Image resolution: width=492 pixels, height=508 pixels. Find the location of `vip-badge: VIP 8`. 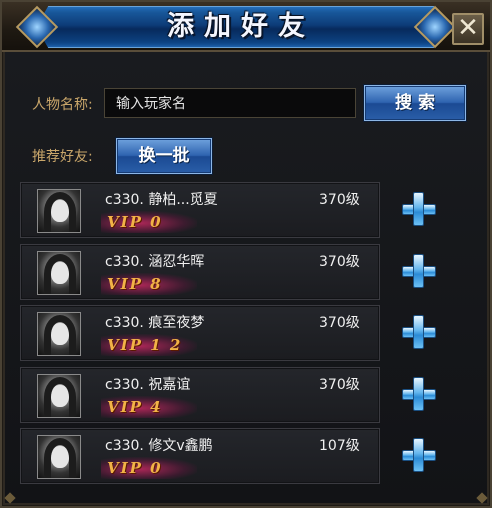

vip-badge: VIP 8 is located at coordinates (135, 284).